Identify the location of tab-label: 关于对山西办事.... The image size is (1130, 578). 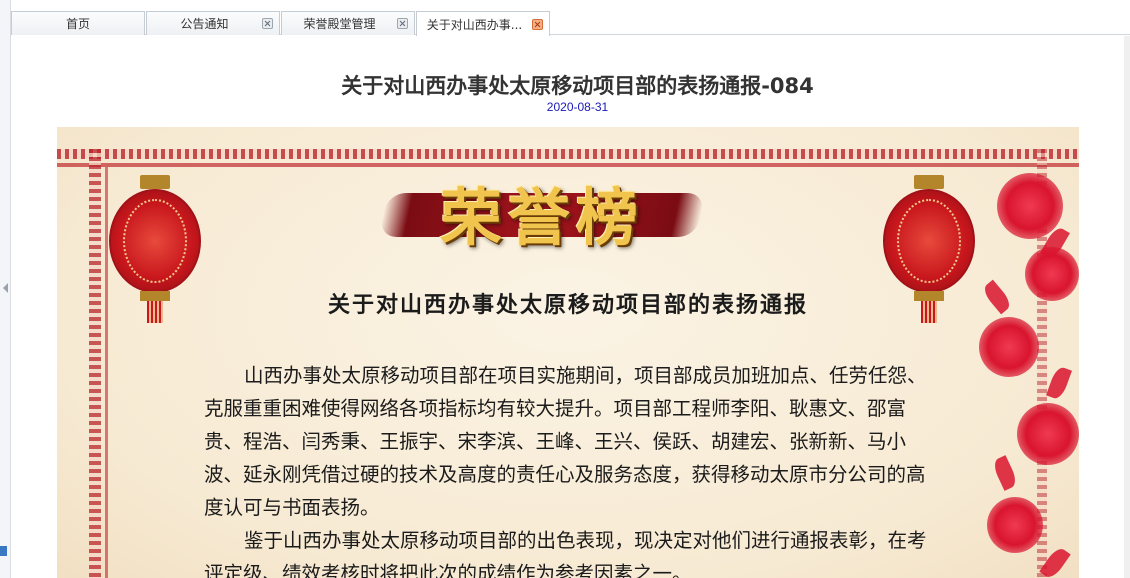
(474, 24).